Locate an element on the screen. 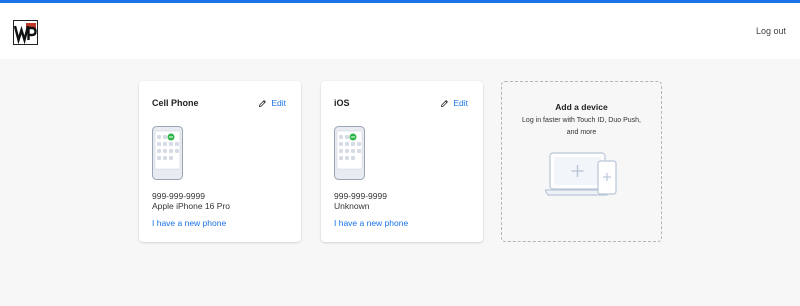 This screenshot has width=800, height=306. wp-logo-icon is located at coordinates (25, 32).